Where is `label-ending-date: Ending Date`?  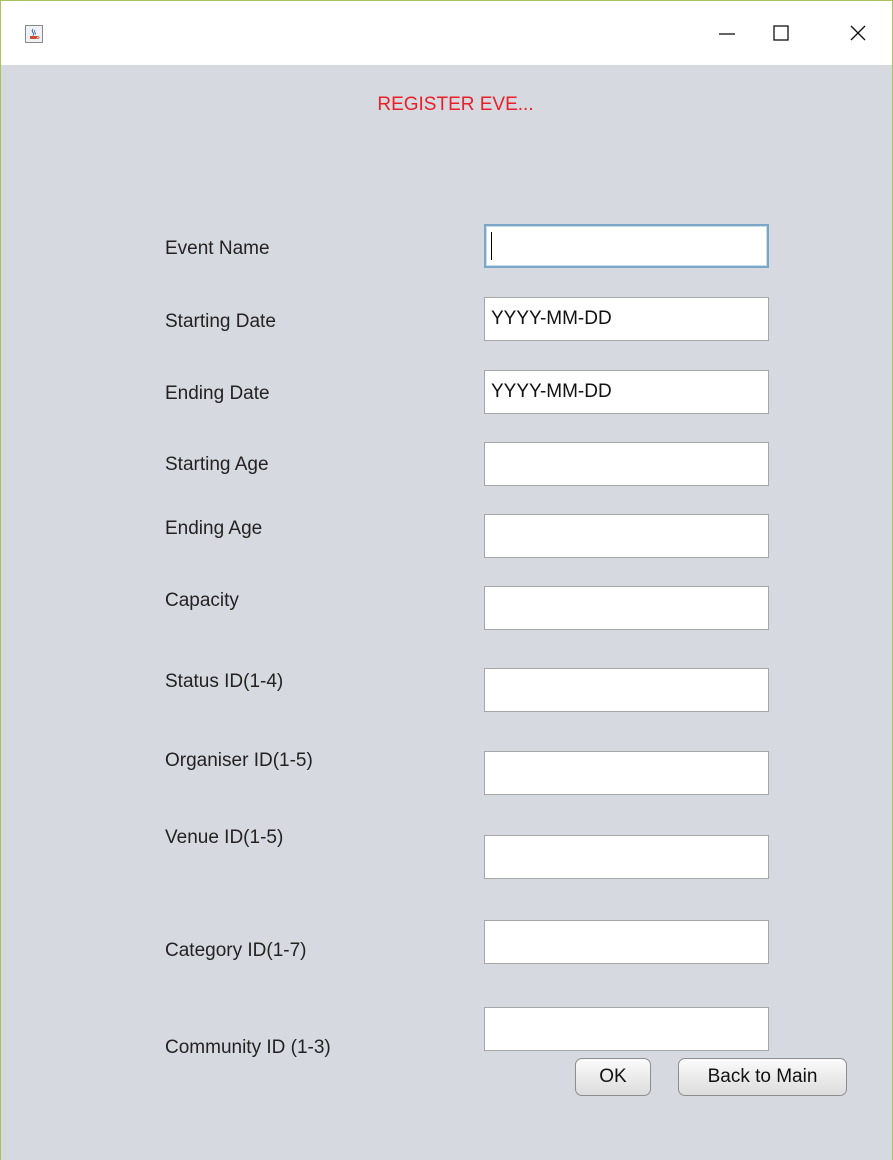 label-ending-date: Ending Date is located at coordinates (217, 393).